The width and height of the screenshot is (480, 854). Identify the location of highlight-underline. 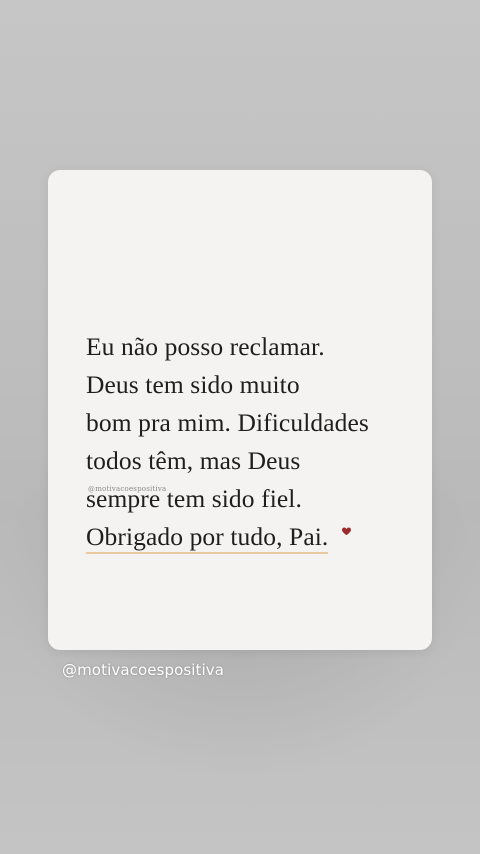
(207, 553).